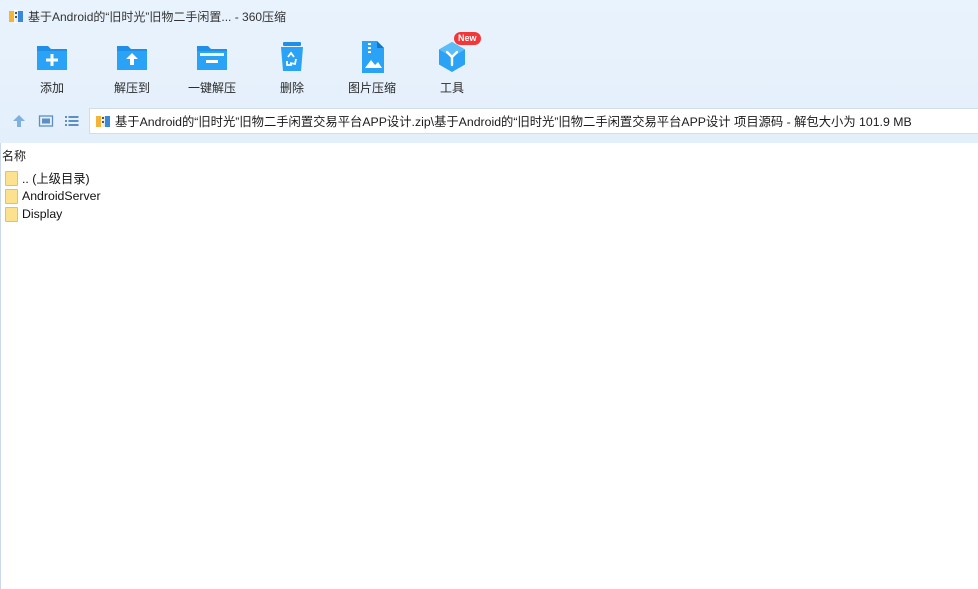  I want to click on column-header-name: 名称, so click(14, 155).